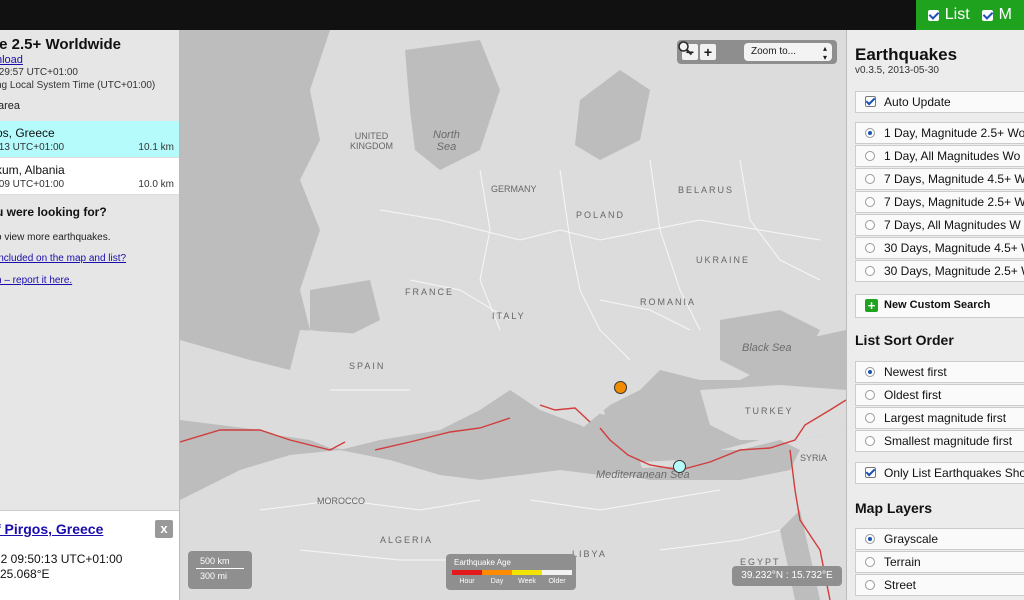 This screenshot has height=600, width=1024. I want to click on list-item: os, Greece :13 UTC+01:00 10.1 km, so click(89, 139).